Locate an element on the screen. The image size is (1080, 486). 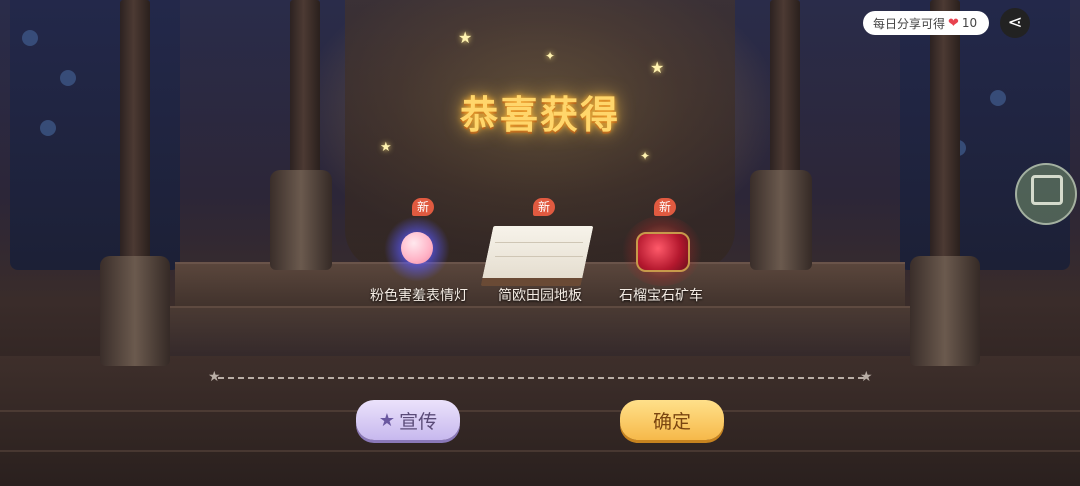
share-button: ★ 宣传 is located at coordinates (408, 420).